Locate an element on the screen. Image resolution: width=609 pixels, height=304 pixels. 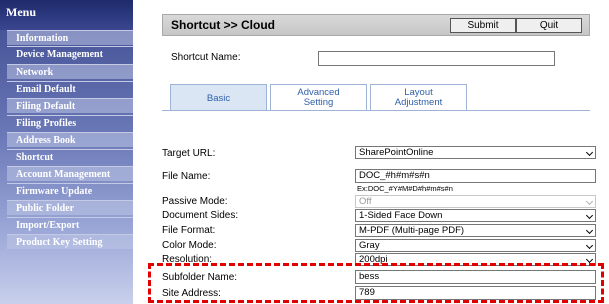
target-url-select: SharePointOnline is located at coordinates (475, 152).